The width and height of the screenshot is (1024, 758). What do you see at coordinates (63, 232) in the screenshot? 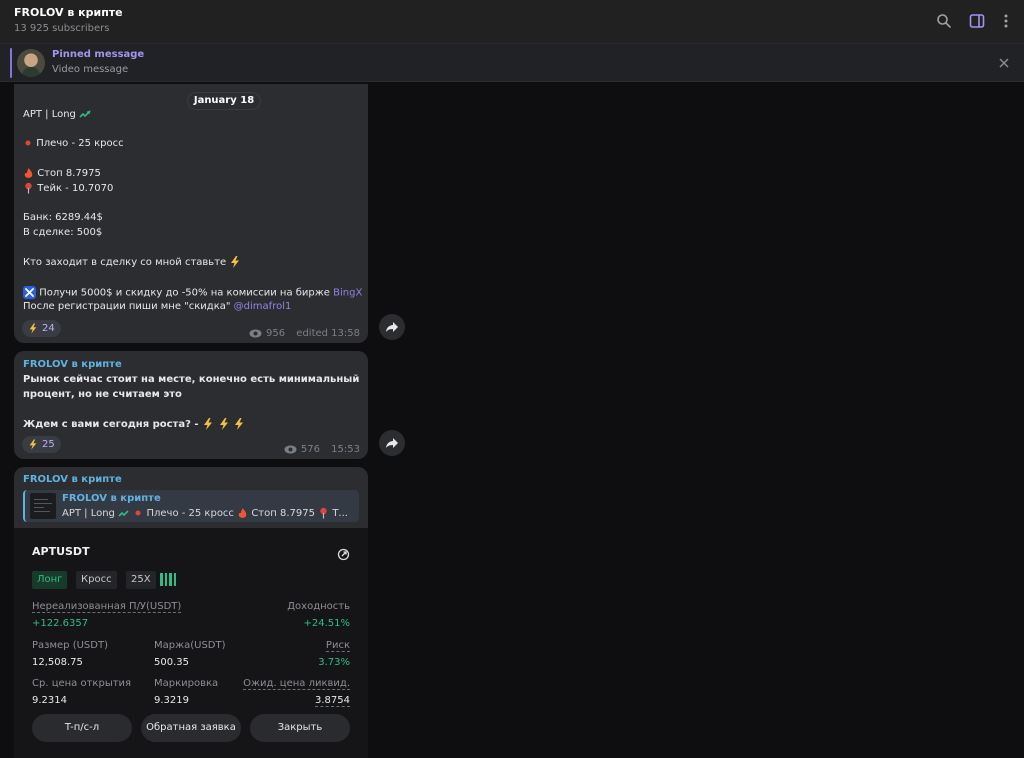
I see `in-deal-line: В сделке: 500$` at bounding box center [63, 232].